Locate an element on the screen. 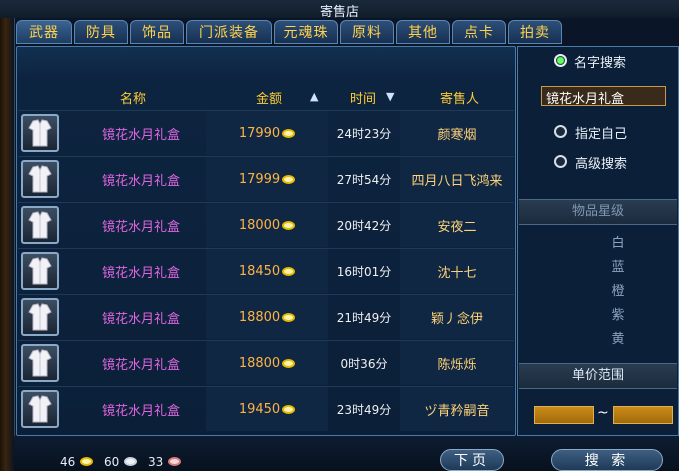  table-row: 镜花水月礼盒 19450 23时49分 ヅ青矜嗣音 is located at coordinates (266, 408).